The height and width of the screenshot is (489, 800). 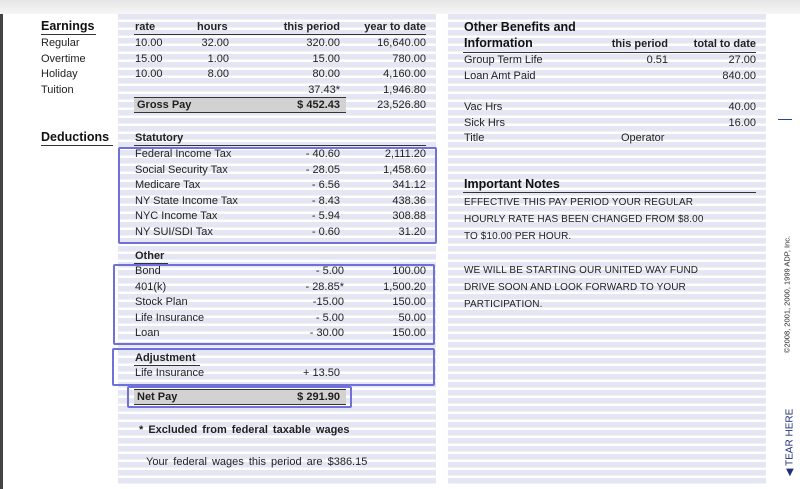 What do you see at coordinates (579, 202) in the screenshot?
I see `note-line: EFFECTIVE THIS PAY PERIOD YOUR REGULAR` at bounding box center [579, 202].